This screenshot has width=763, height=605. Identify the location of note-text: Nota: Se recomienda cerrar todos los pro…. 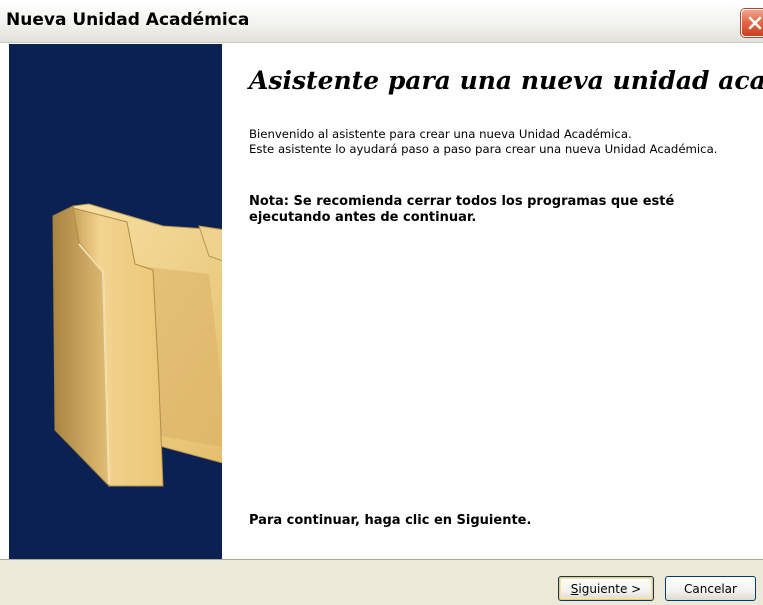
(462, 209).